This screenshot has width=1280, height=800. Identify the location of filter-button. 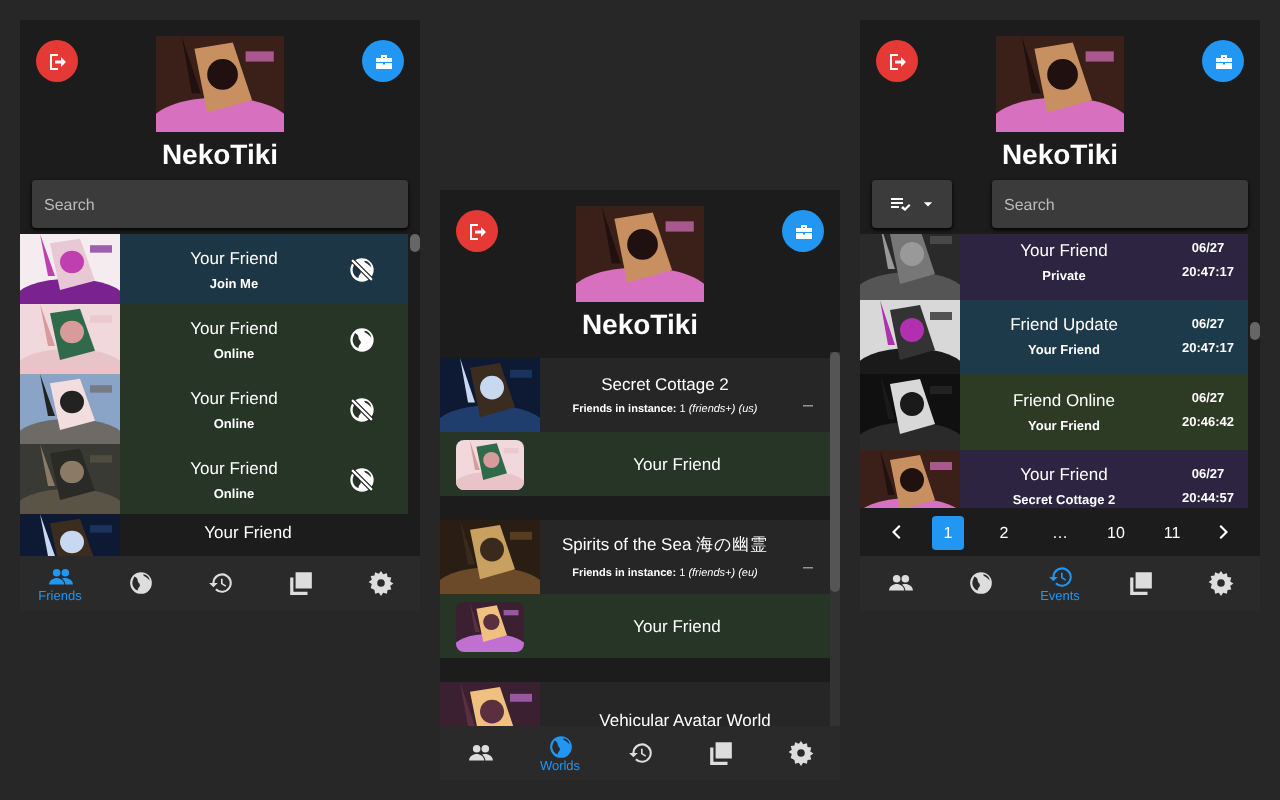
(912, 204).